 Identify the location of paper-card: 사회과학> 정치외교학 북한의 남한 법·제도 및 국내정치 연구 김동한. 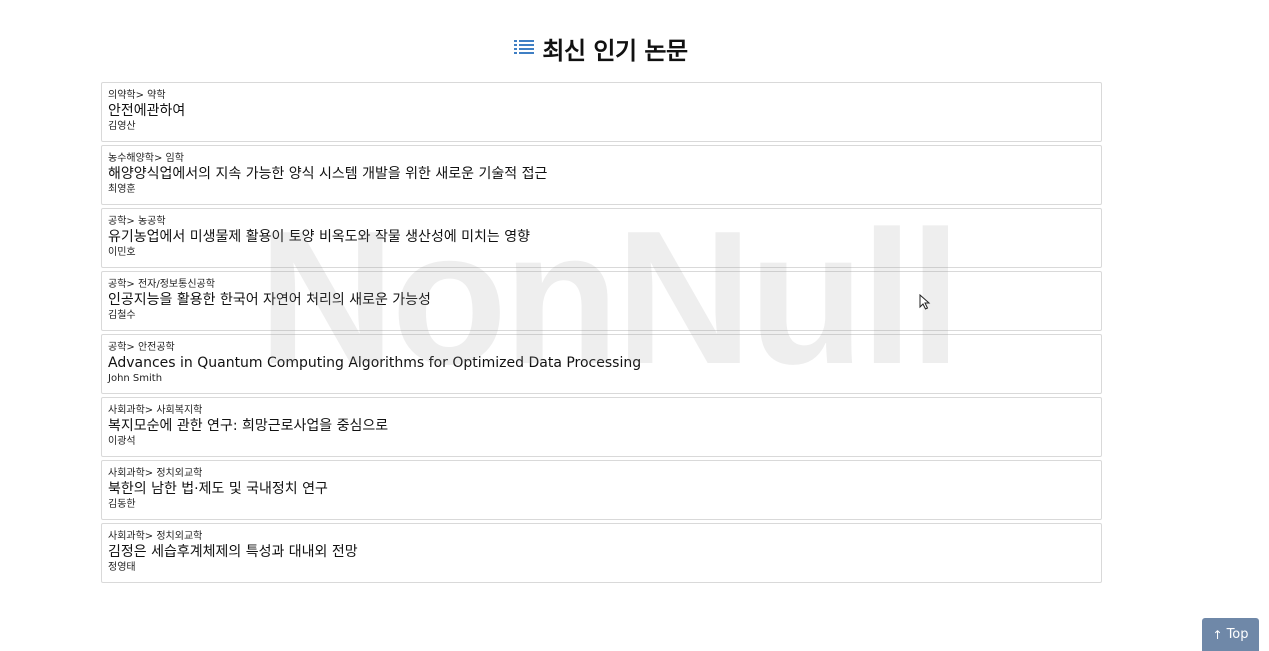
(601, 490).